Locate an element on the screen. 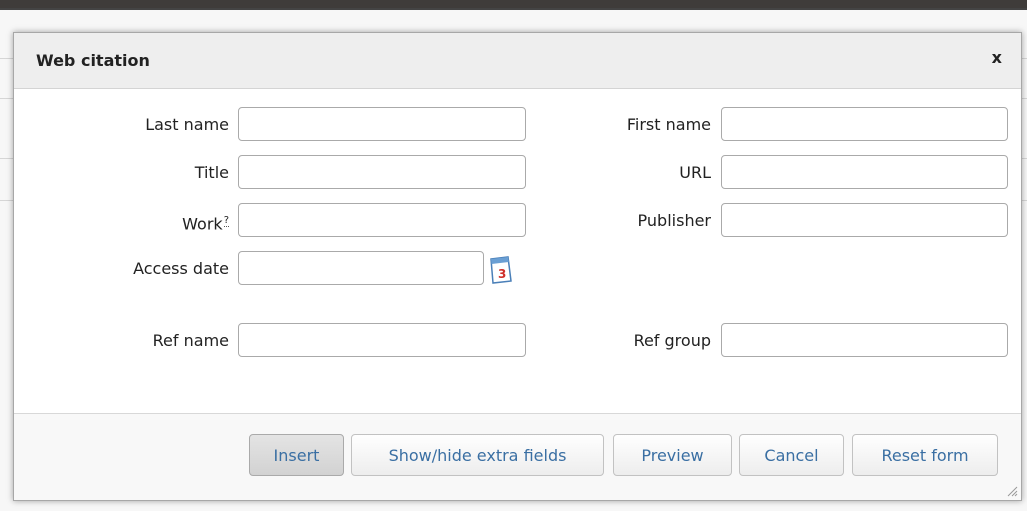 The image size is (1027, 511). insert-button: Insert is located at coordinates (296, 455).